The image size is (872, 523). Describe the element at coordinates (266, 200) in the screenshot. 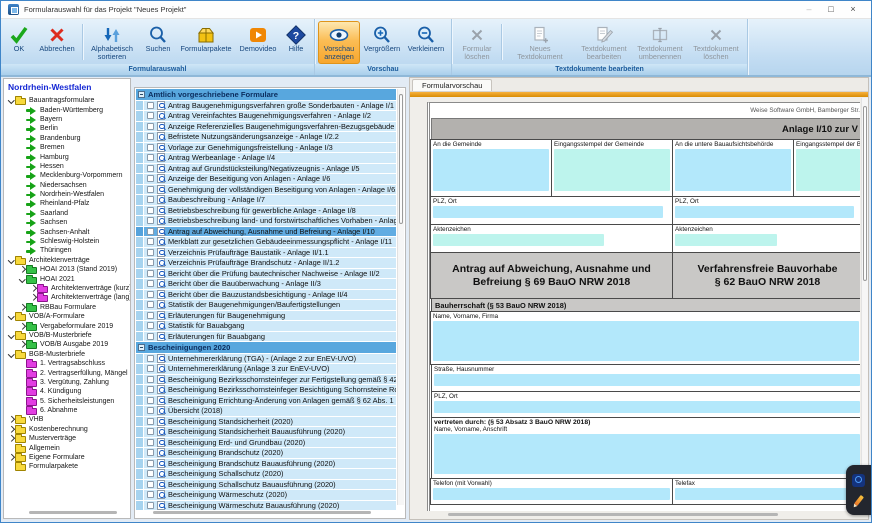

I see `form-list-item: Baubeschreibung - Anlage I/7` at that location.